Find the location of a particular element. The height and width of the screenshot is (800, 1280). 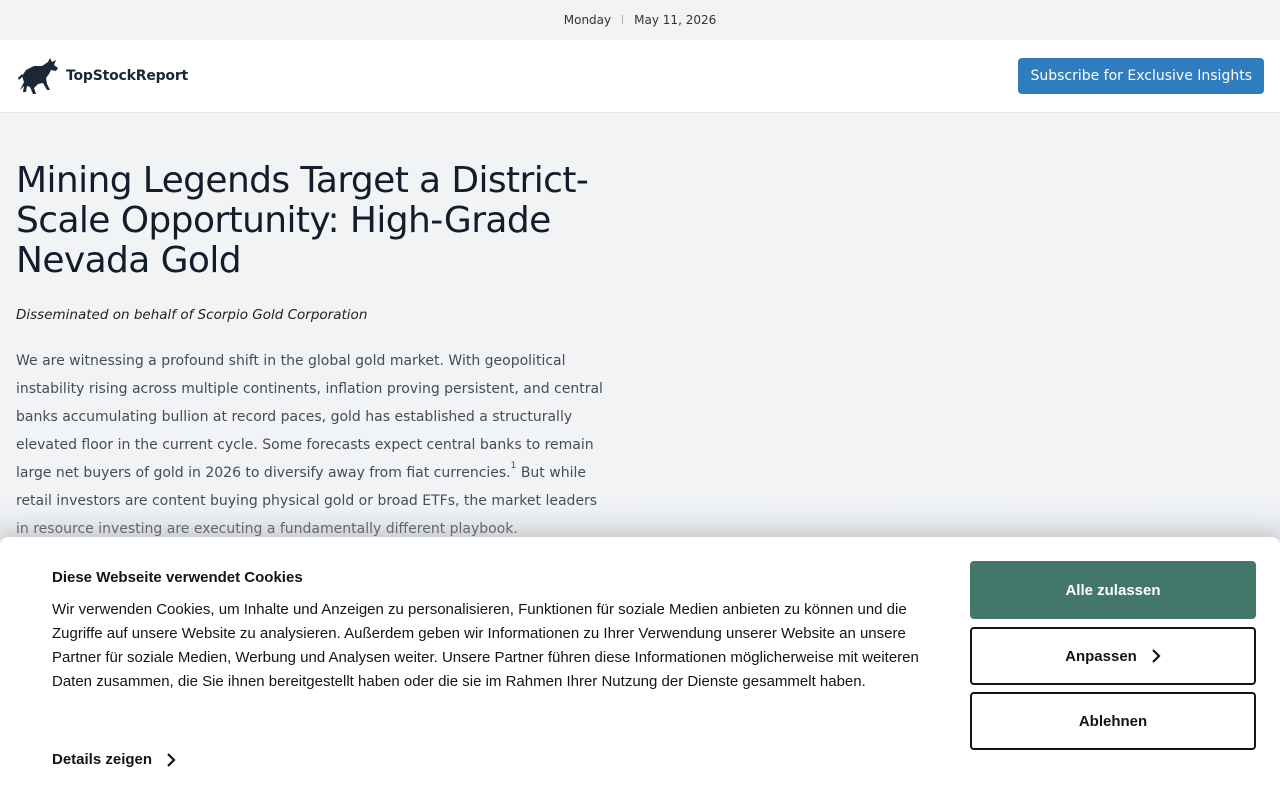

date-bar: Monday | May 11, 2026 is located at coordinates (640, 20).